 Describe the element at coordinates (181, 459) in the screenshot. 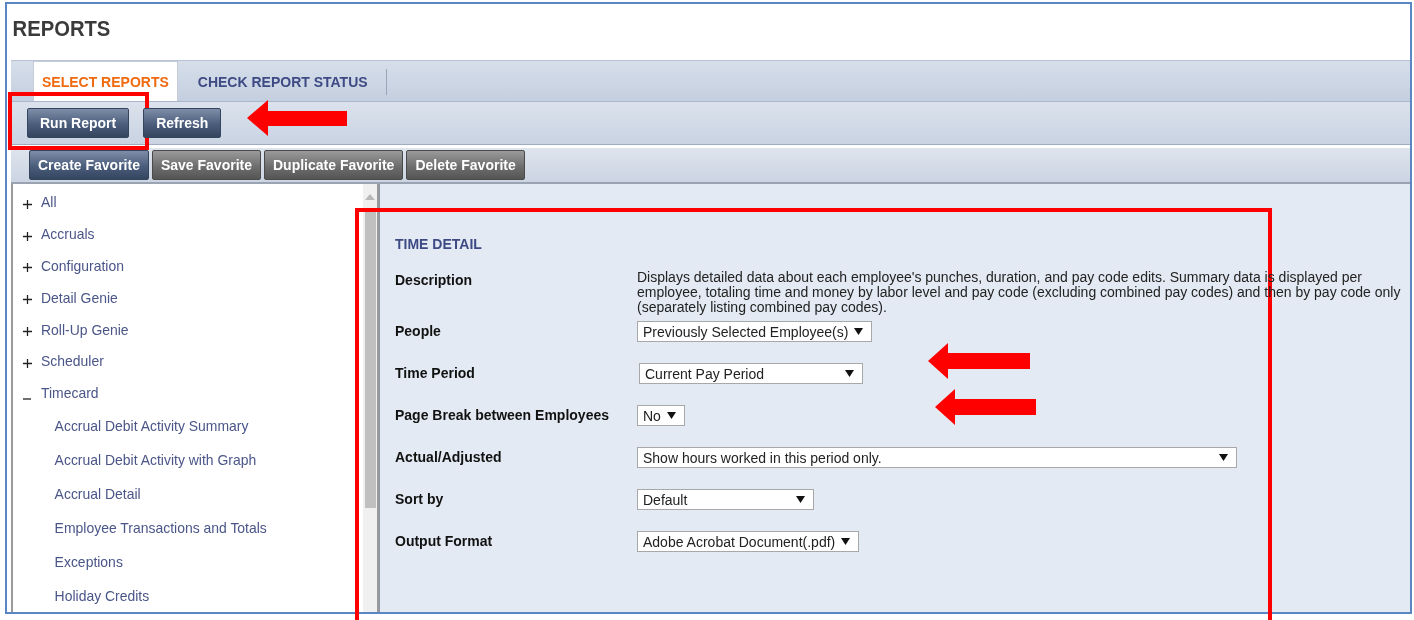

I see `tree-item: Accrual Debit Activity with Graph` at that location.